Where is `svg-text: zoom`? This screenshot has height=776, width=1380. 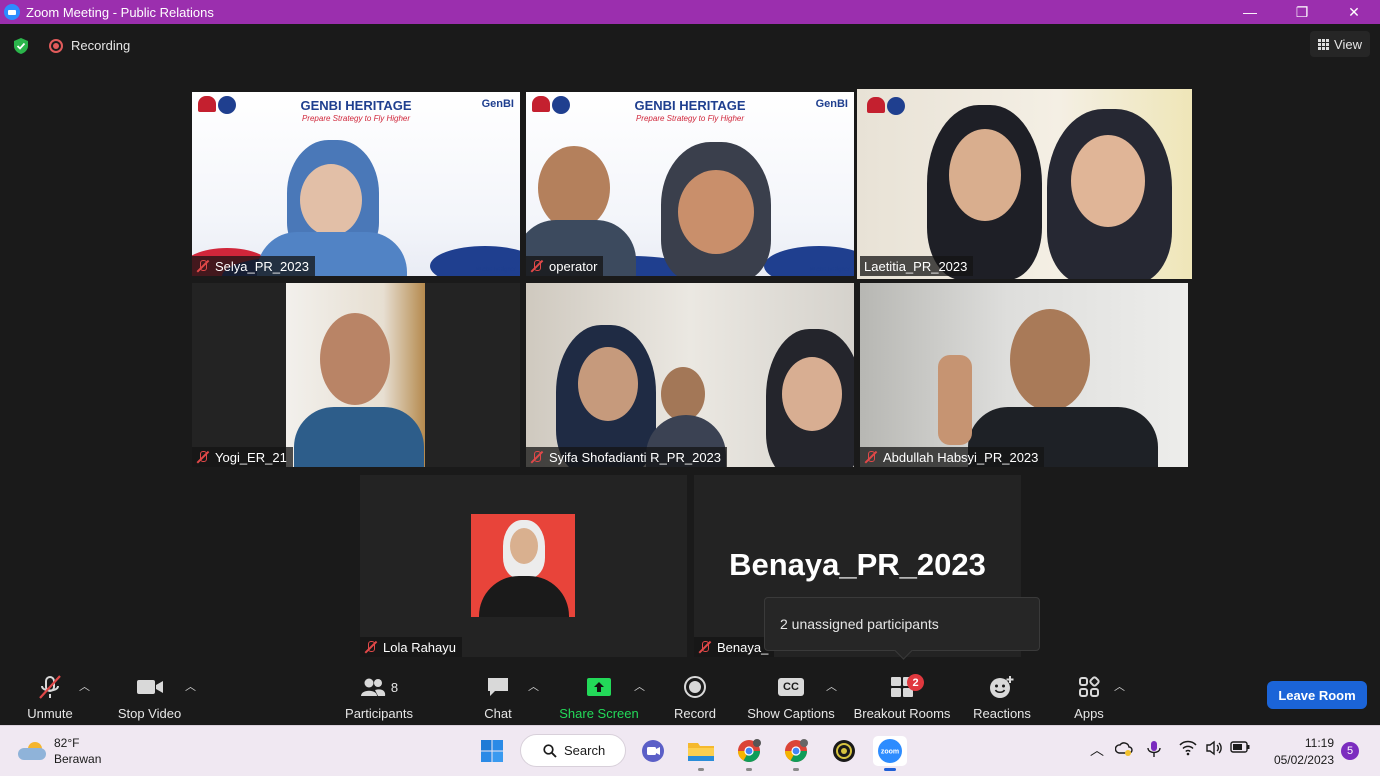
svg-text: zoom is located at coordinates (890, 752).